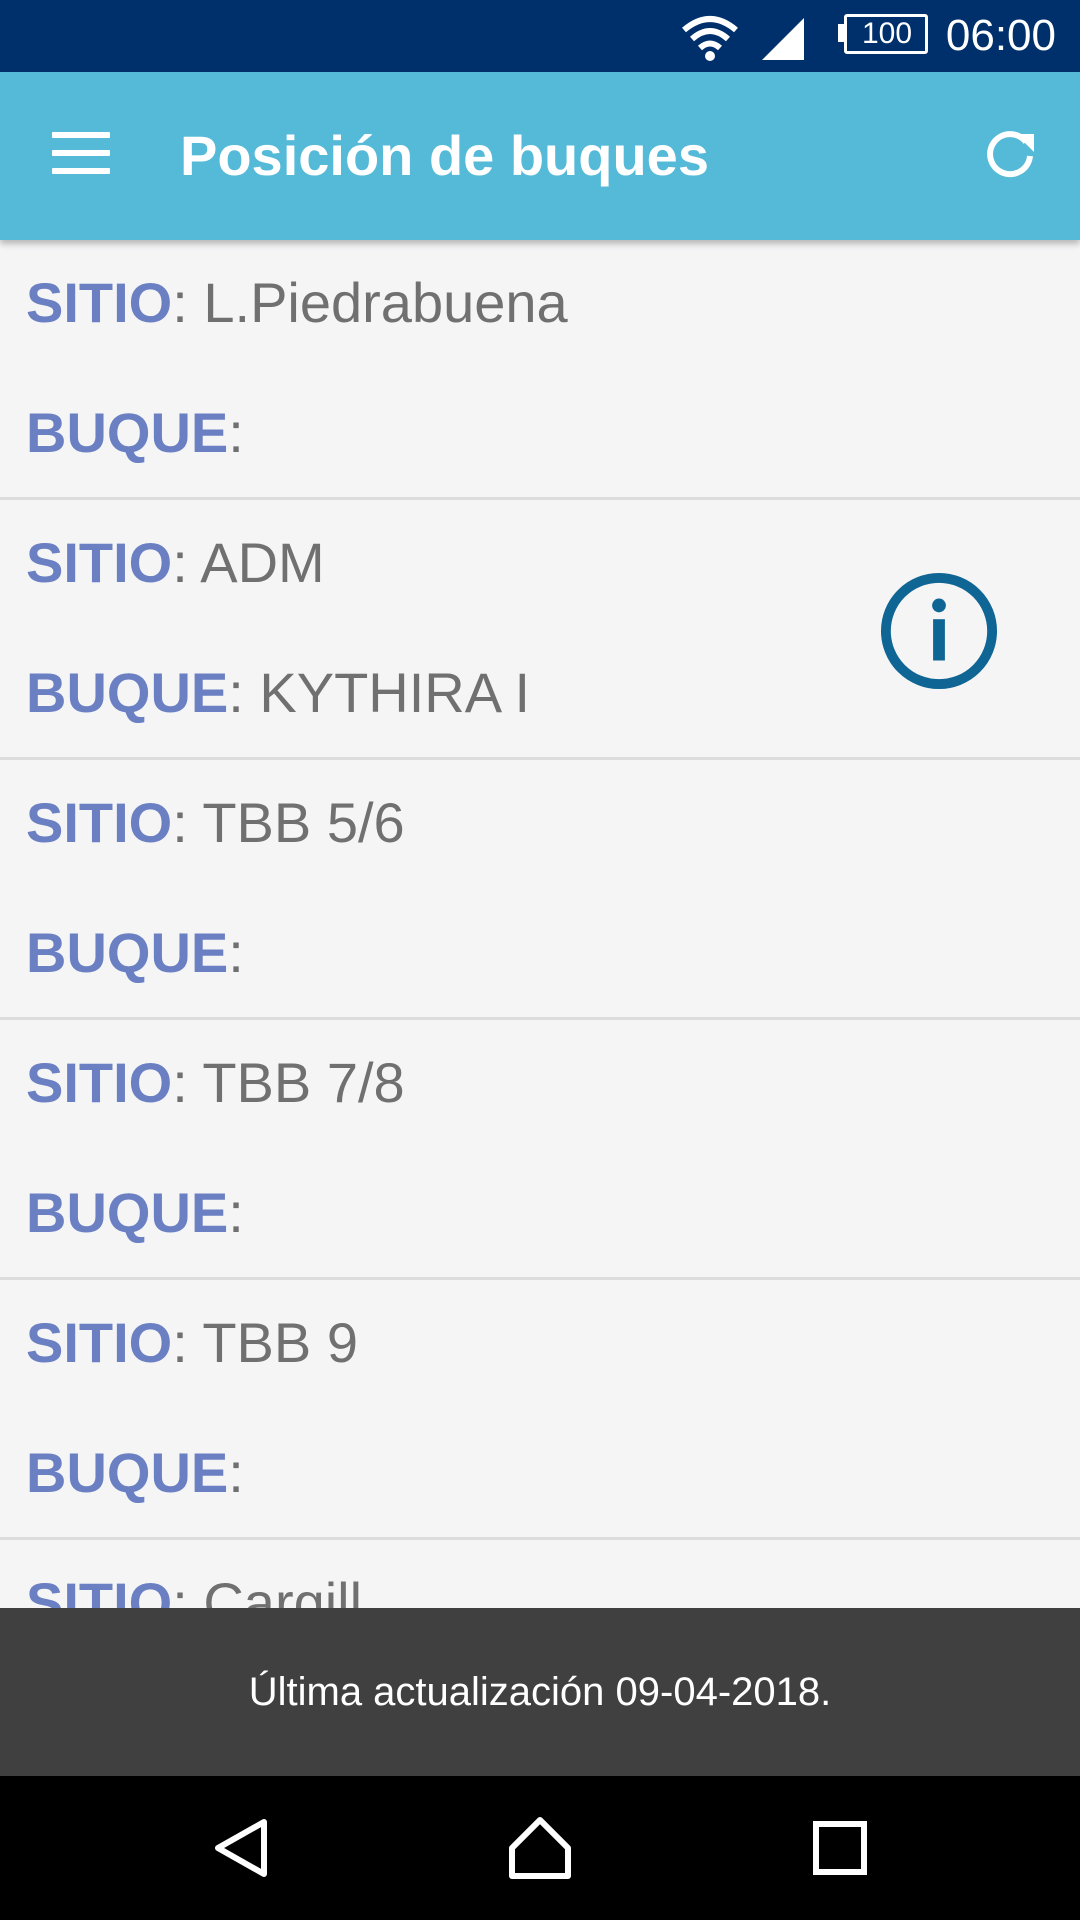  What do you see at coordinates (283, 1589) in the screenshot?
I see `sitio-value: Cargill` at bounding box center [283, 1589].